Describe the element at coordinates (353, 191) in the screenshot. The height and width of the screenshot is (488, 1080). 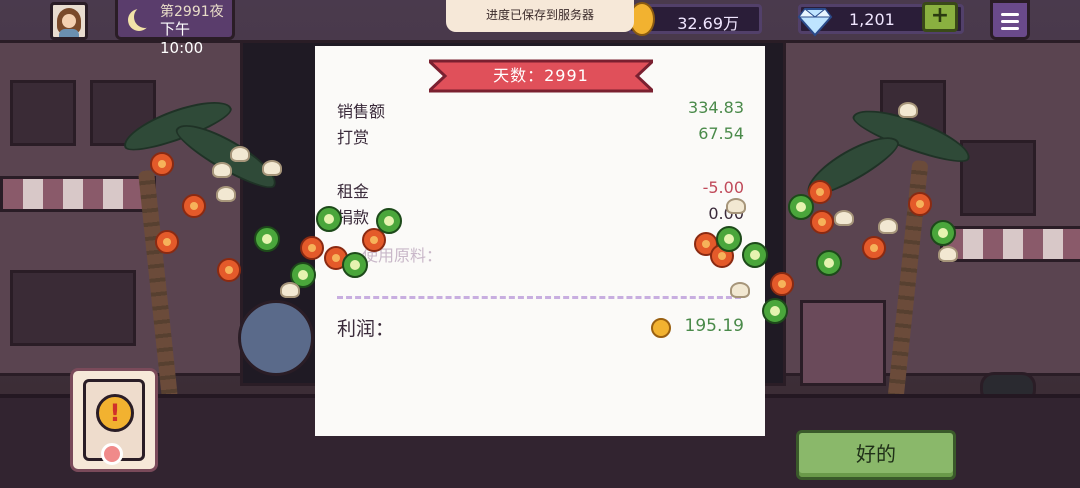
I see `rent-label: 租金` at that location.